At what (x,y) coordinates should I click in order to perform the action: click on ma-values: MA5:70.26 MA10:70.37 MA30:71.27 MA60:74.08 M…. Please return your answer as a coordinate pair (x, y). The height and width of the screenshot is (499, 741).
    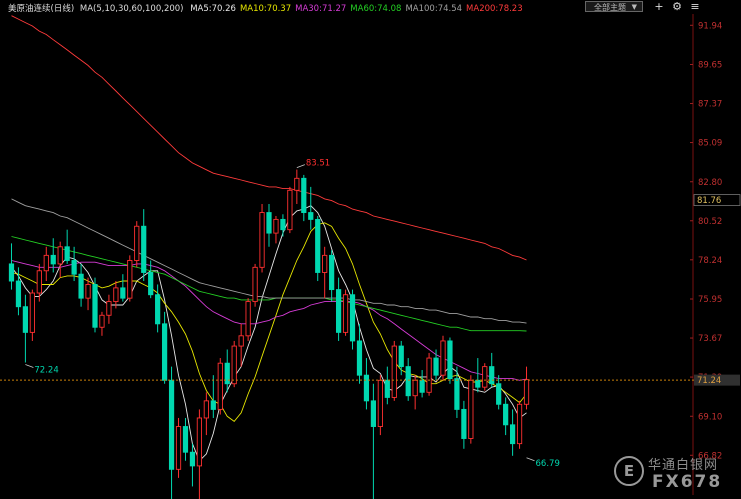
    Looking at the image, I should click on (354, 9).